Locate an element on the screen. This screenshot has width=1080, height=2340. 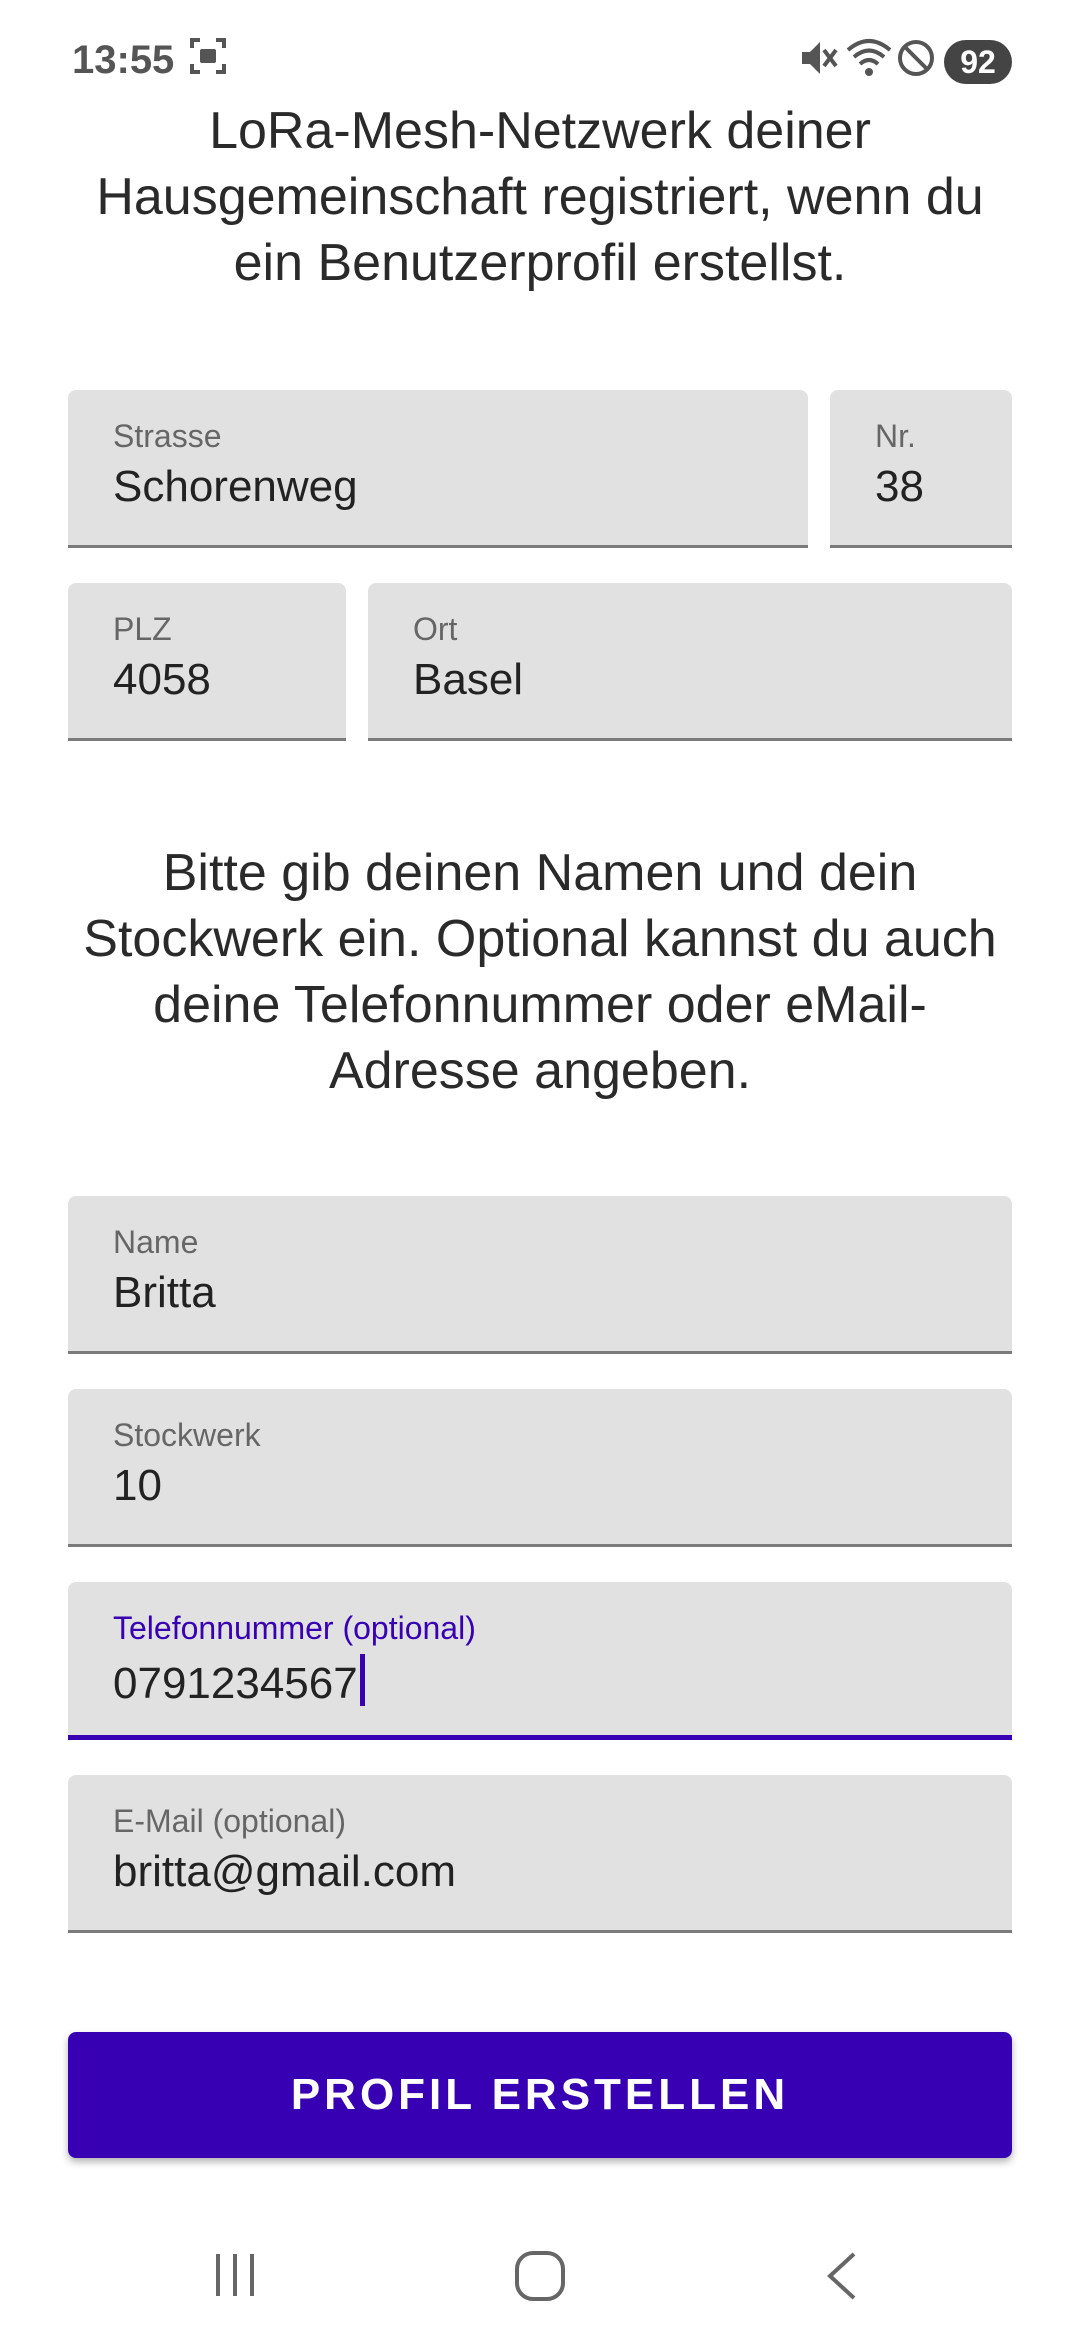
home-icon is located at coordinates (540, 2278).